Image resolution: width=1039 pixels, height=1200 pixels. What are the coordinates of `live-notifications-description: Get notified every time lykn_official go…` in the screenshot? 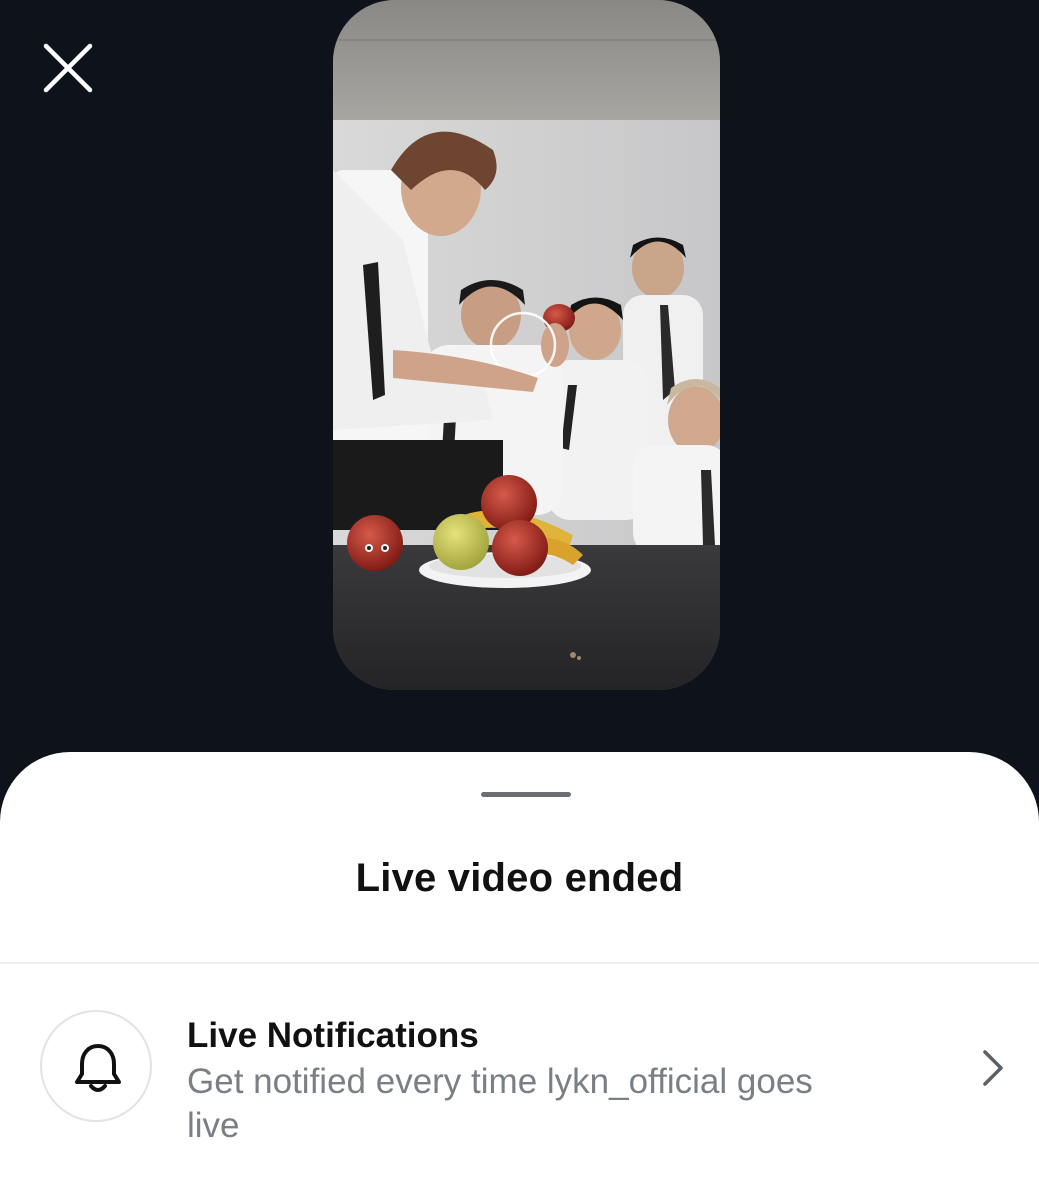 It's located at (500, 1103).